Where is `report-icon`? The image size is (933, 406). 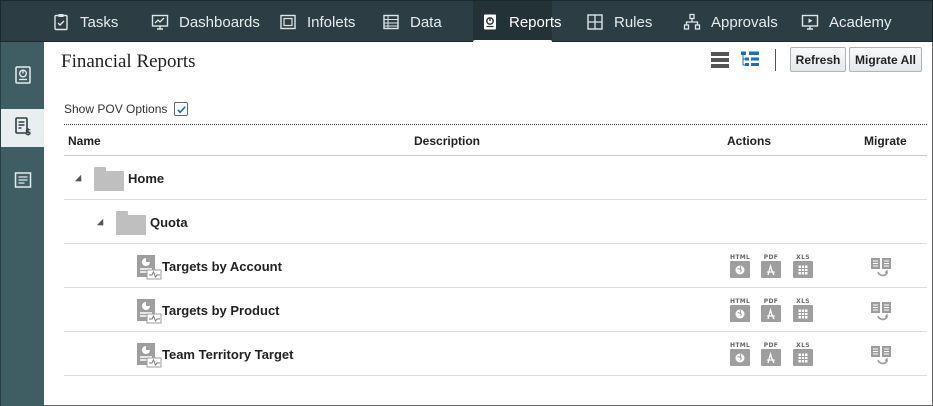
report-icon is located at coordinates (490, 22).